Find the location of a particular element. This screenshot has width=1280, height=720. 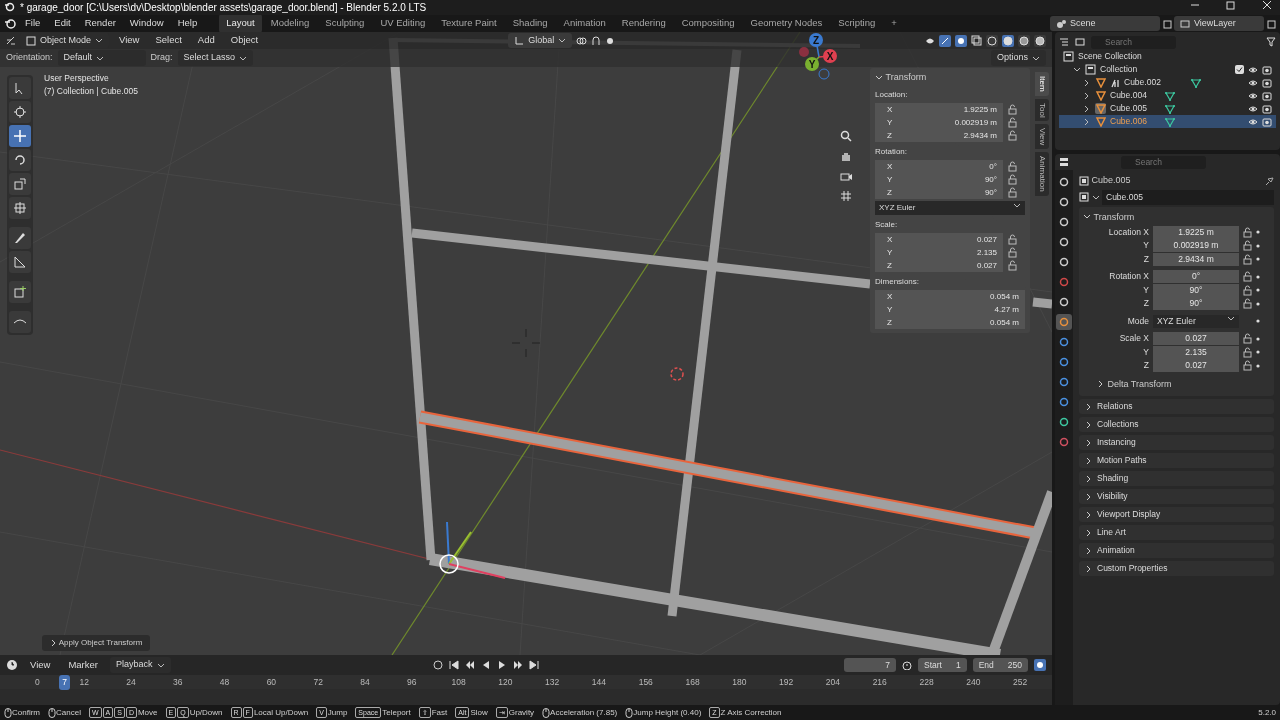

number-field: 2.135 is located at coordinates (1196, 352).